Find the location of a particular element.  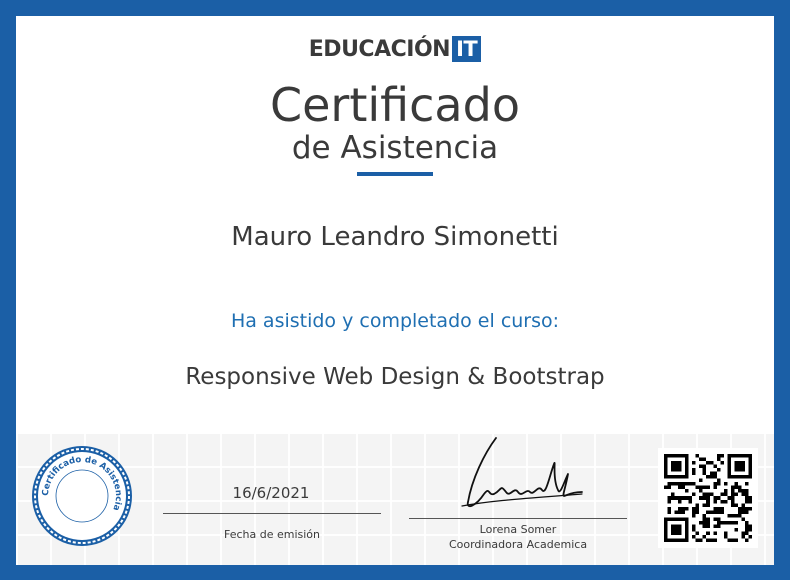

attended-statement: Ha asistido y completado el curso: is located at coordinates (395, 321).